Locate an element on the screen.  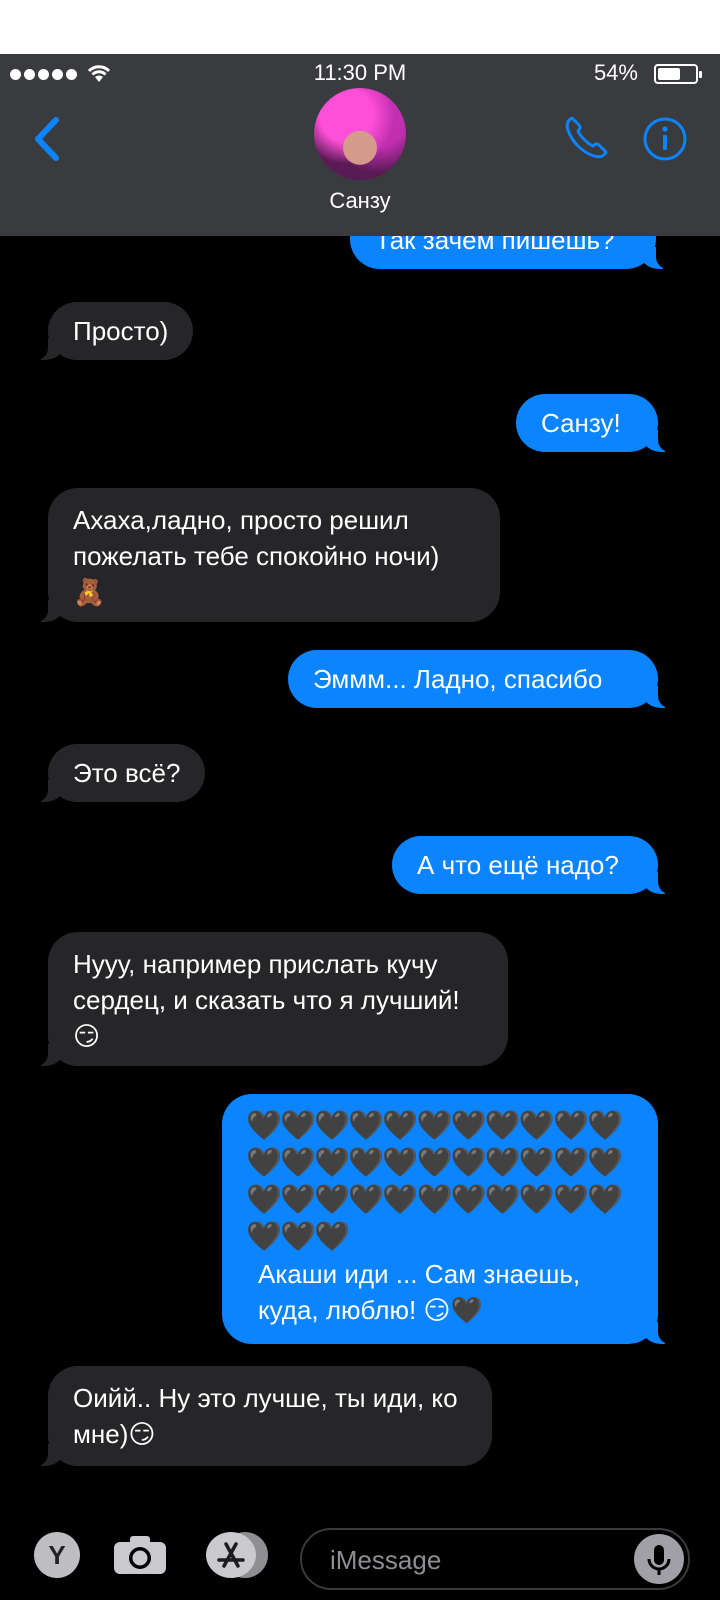
info-icon is located at coordinates (665, 139).